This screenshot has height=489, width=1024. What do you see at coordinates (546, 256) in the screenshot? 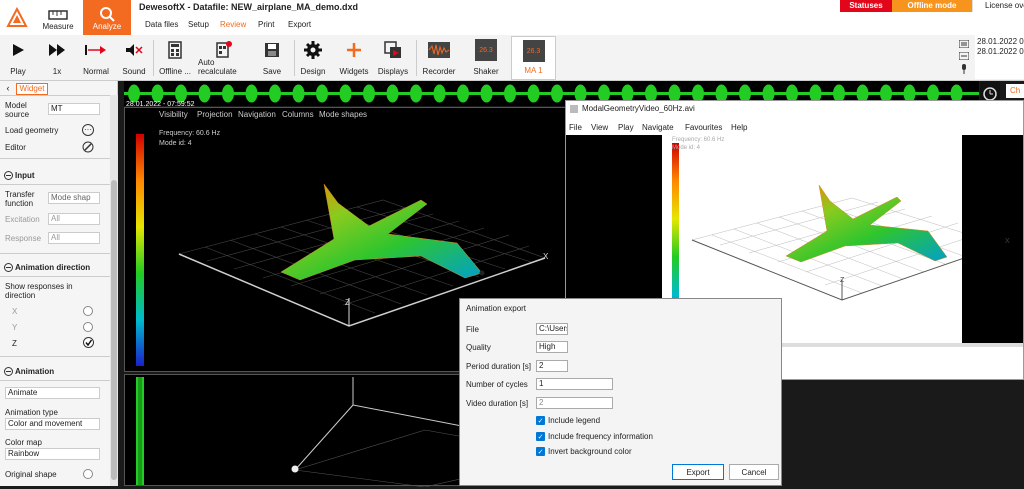
I see `axis-x-label: X` at bounding box center [546, 256].